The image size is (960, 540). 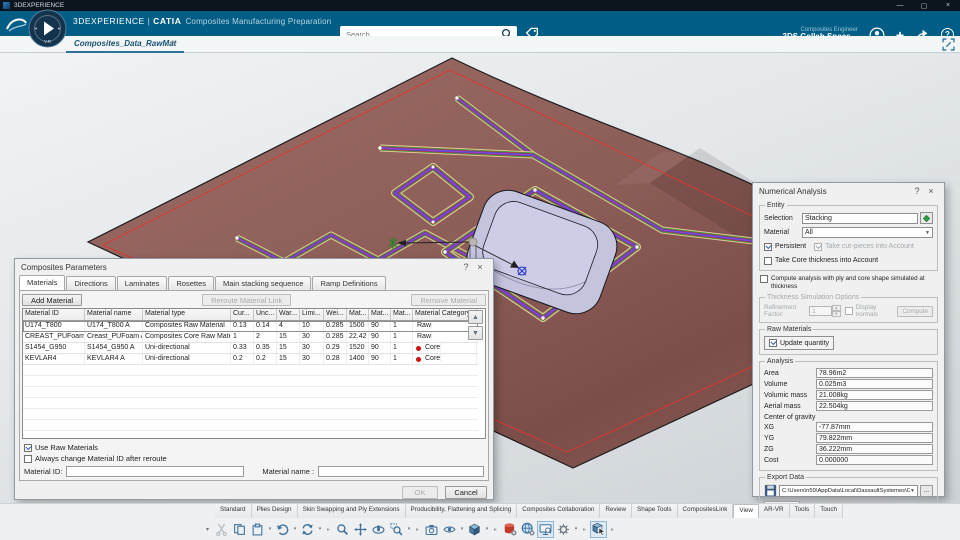 What do you see at coordinates (114, 314) in the screenshot?
I see `column-header: Material name` at bounding box center [114, 314].